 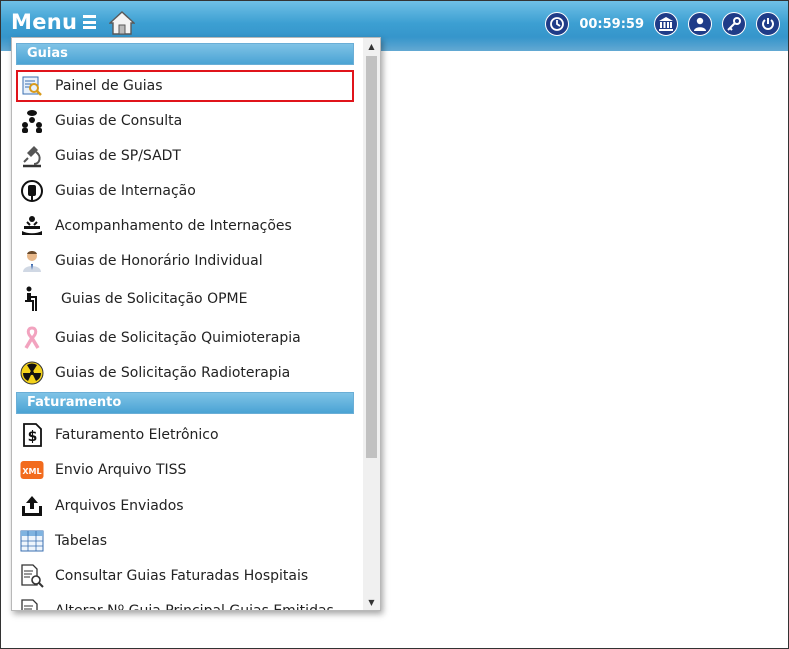 What do you see at coordinates (194, 607) in the screenshot?
I see `menu-item-label: Alterar Nº Guia Principal Guias Emitidas` at bounding box center [194, 607].